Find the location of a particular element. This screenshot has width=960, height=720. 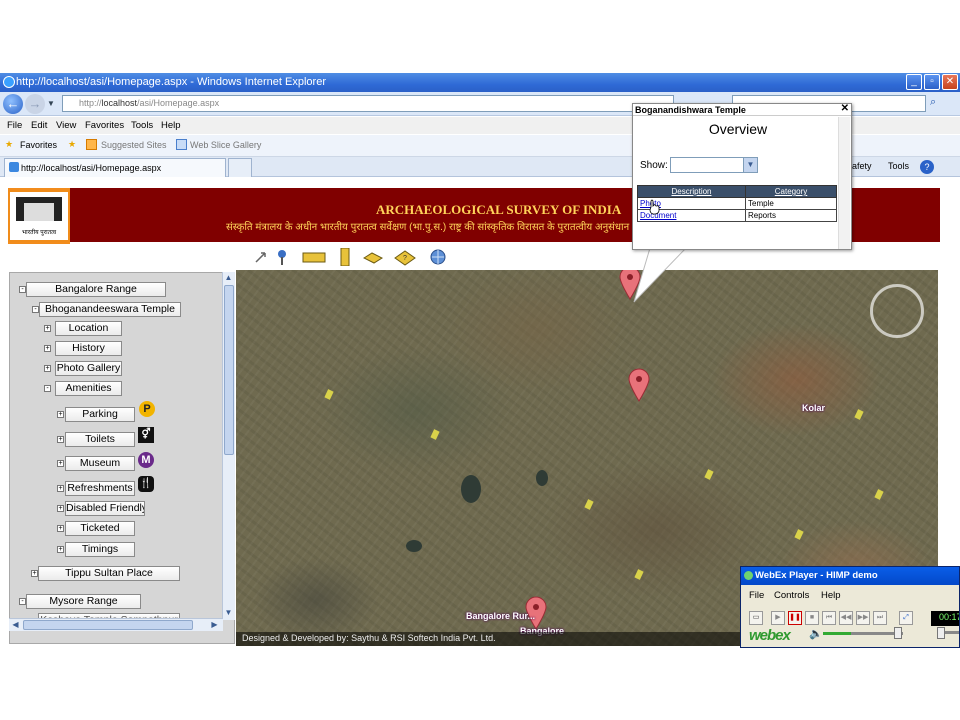

pause-button: ❚❚ is located at coordinates (795, 618).